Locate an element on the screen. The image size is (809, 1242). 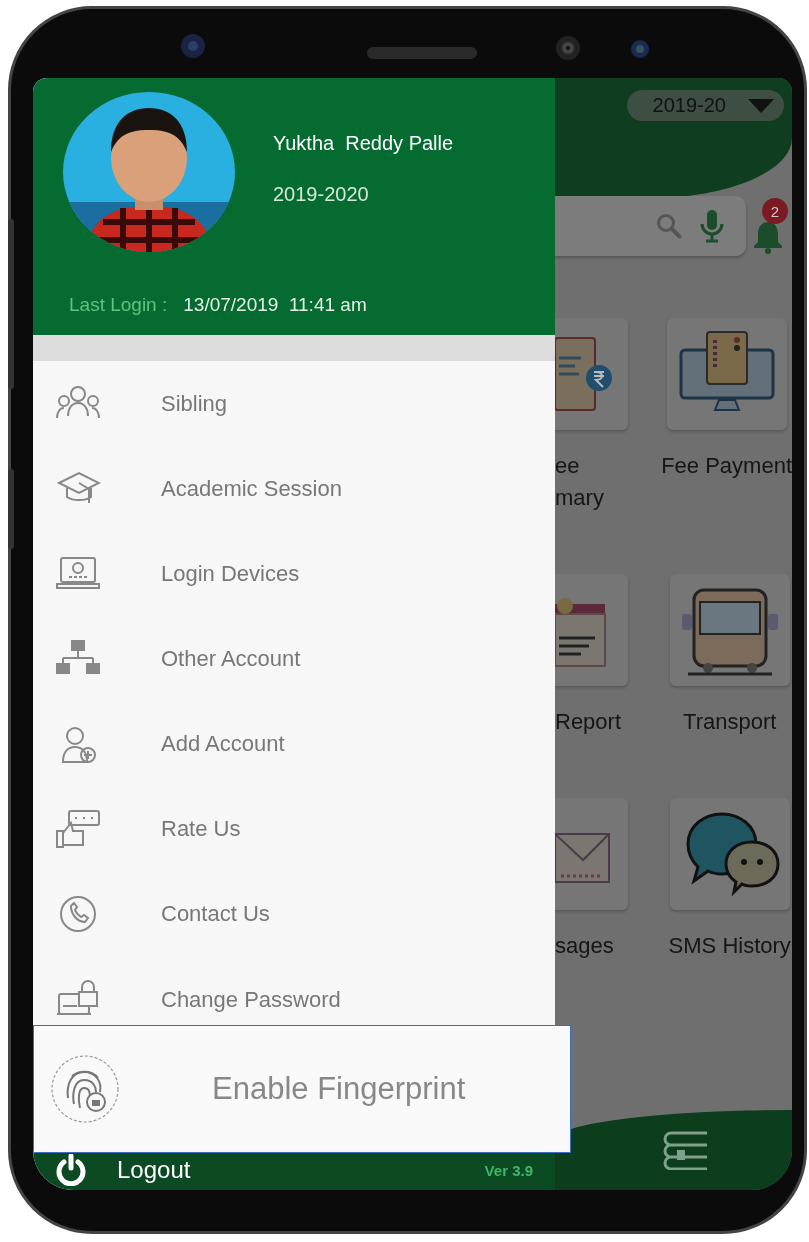
fingerprint-panel: Enable Fingerprint is located at coordinates (302, 1089).